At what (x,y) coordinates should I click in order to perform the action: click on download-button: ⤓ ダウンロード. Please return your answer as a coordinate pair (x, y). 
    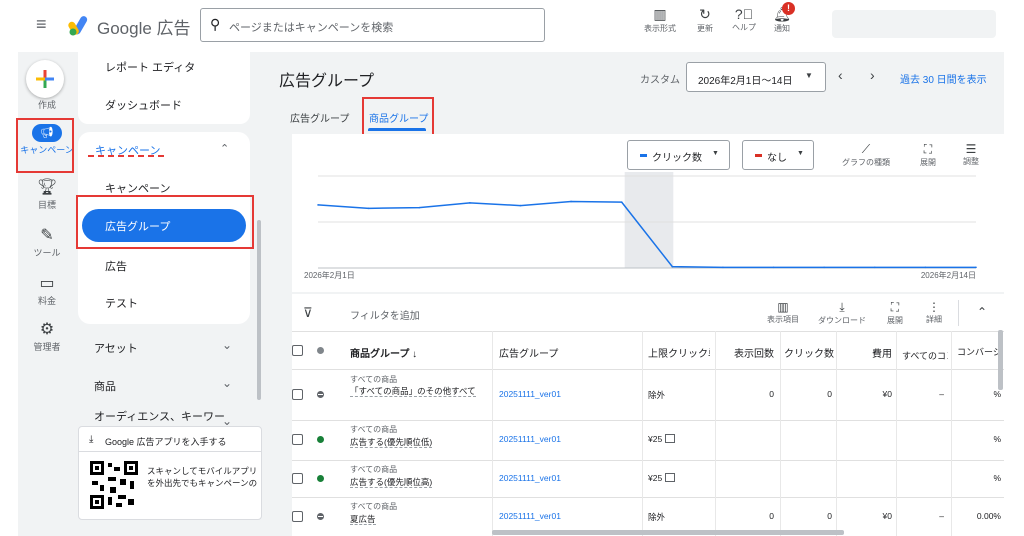
    Looking at the image, I should click on (842, 313).